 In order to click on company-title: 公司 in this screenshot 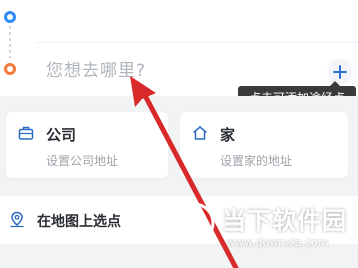, I will do `click(61, 135)`.